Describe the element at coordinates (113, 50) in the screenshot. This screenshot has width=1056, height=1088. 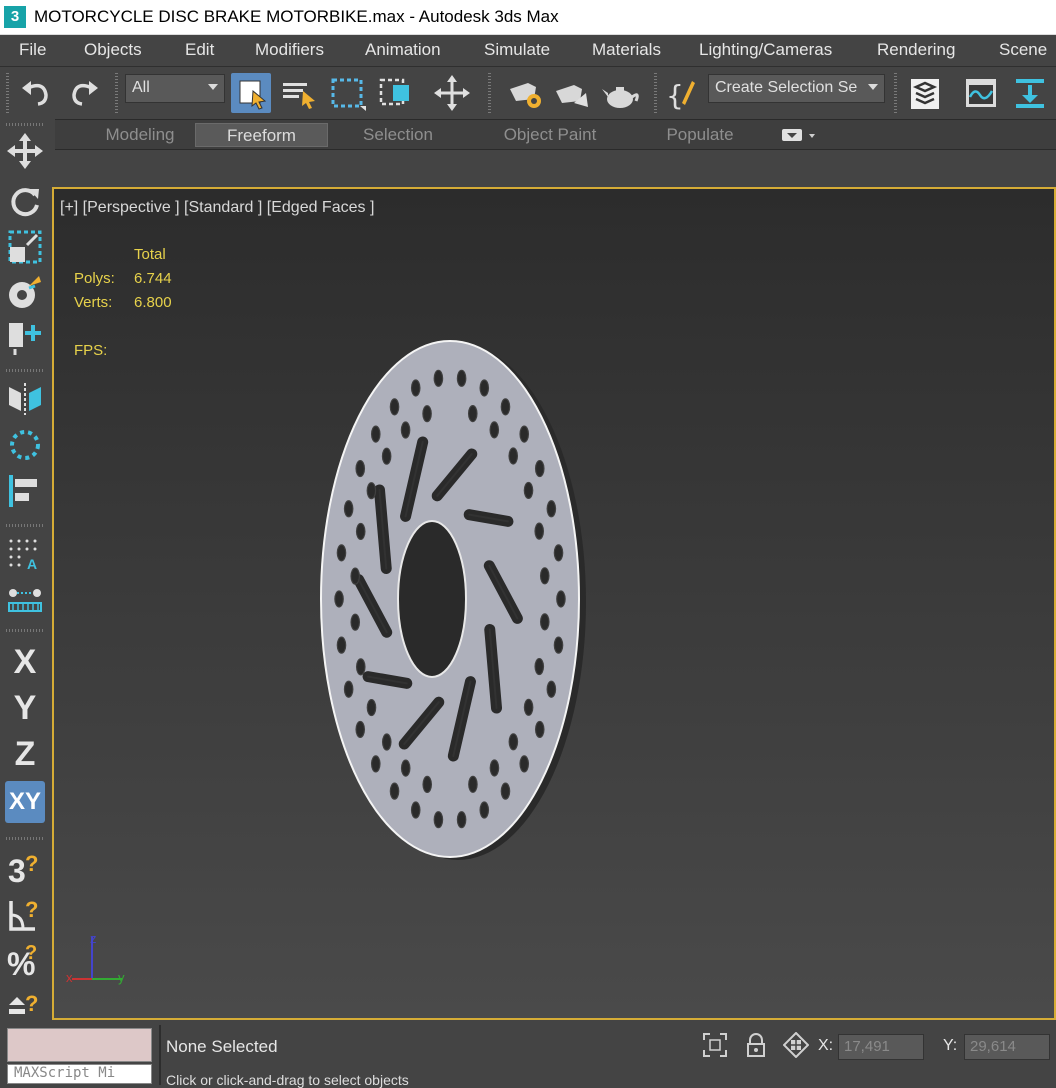
I see `menu-objects: Objects` at that location.